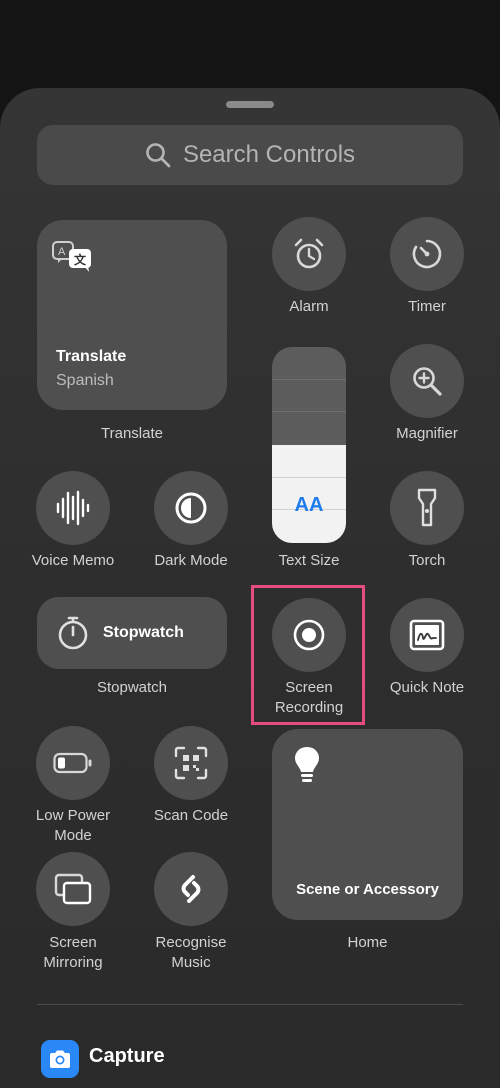  I want to click on battery-icon, so click(72, 763).